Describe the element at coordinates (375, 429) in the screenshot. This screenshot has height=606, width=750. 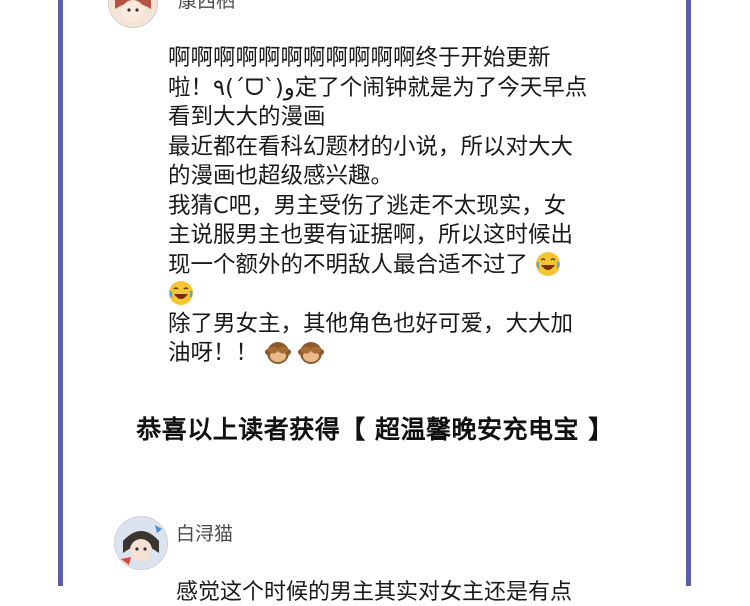
I see `prize-announcement: 恭喜以上读者获得【 超温馨晚安充电宝 】` at that location.